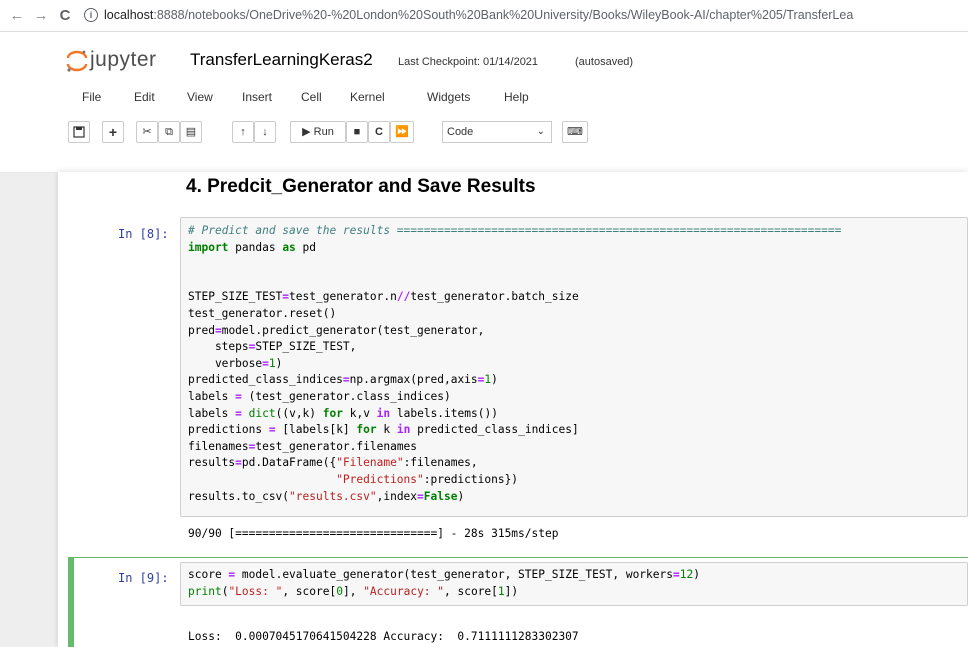 The width and height of the screenshot is (968, 647). I want to click on save-icon, so click(79, 132).